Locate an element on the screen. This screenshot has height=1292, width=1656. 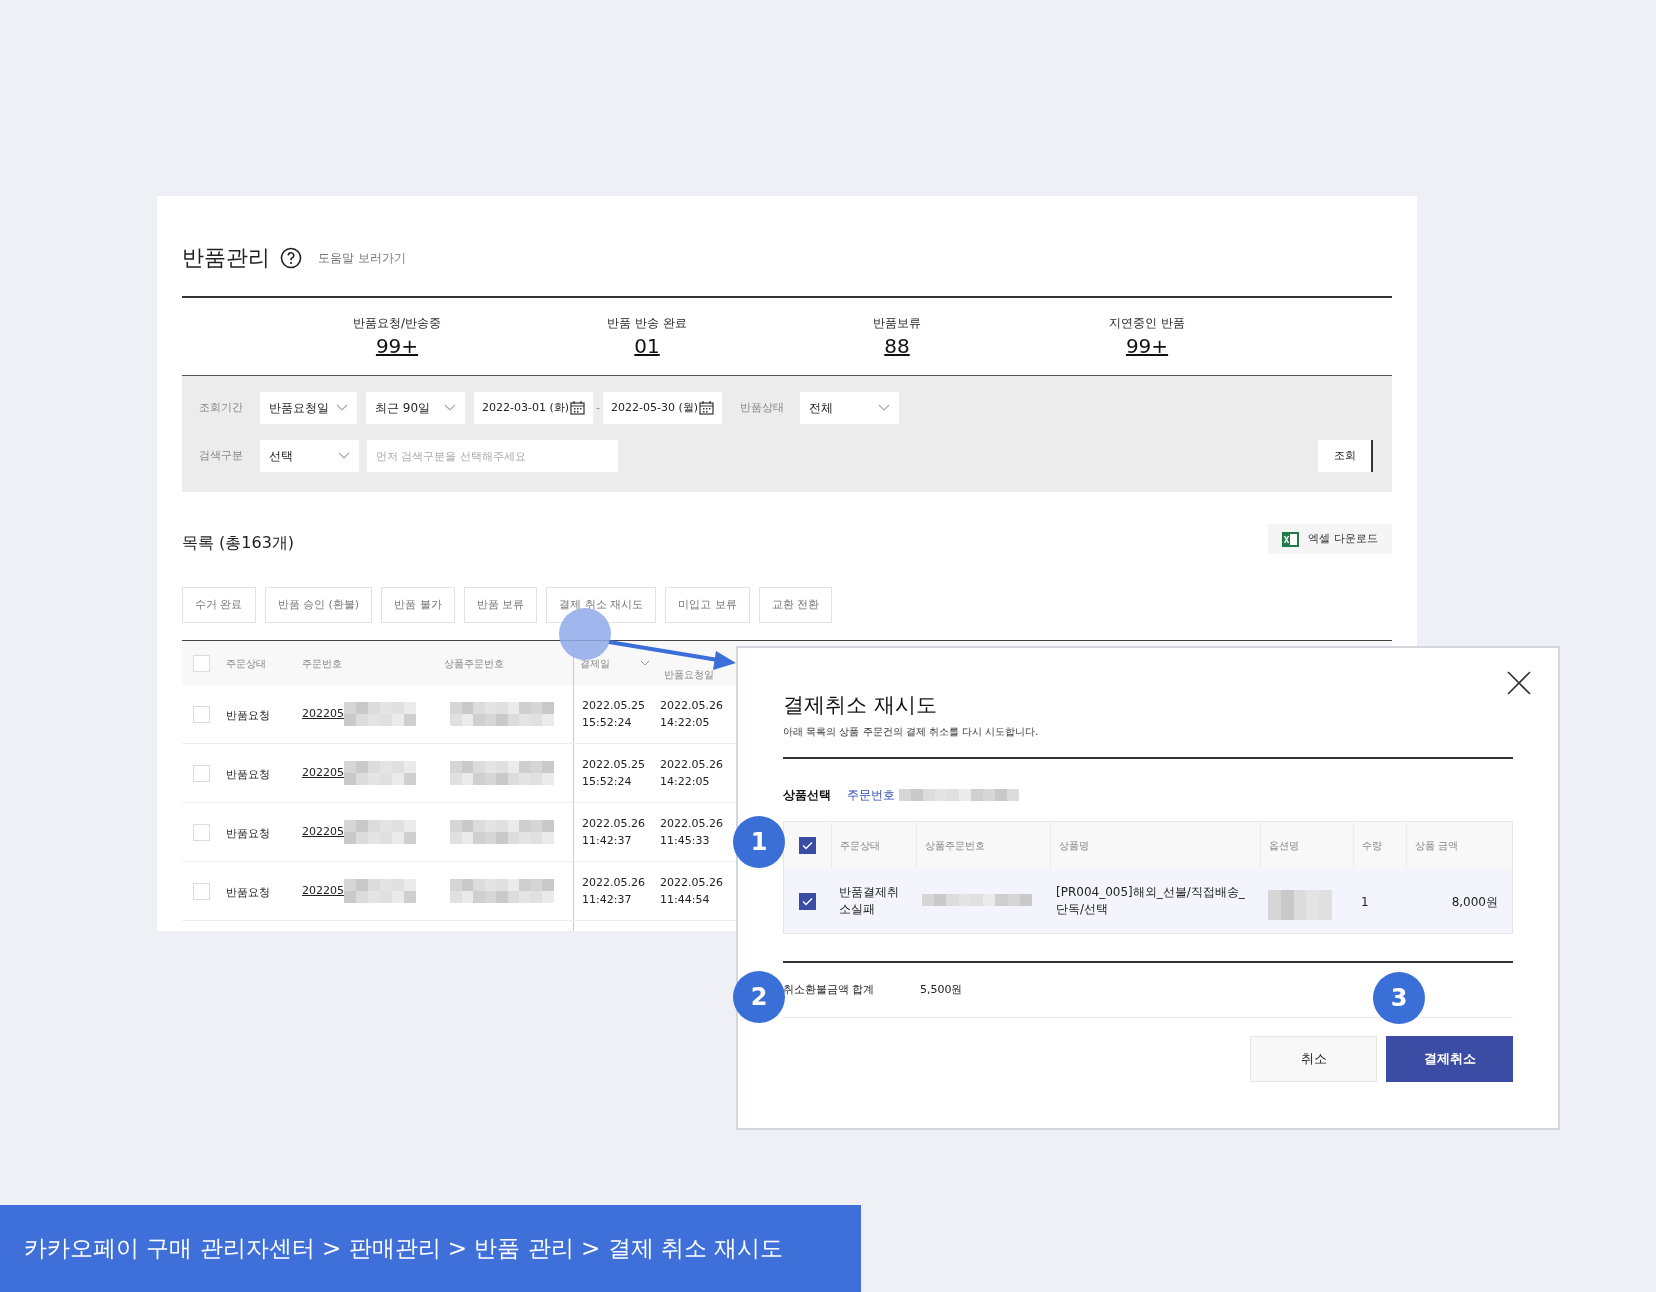
confirm-button: 결제취소 is located at coordinates (1449, 1059).